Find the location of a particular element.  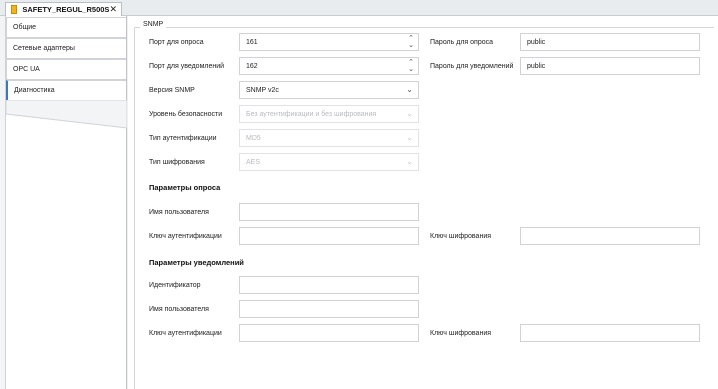

notify-port-stepper: 162 ⌃ ⌄ is located at coordinates (329, 66).